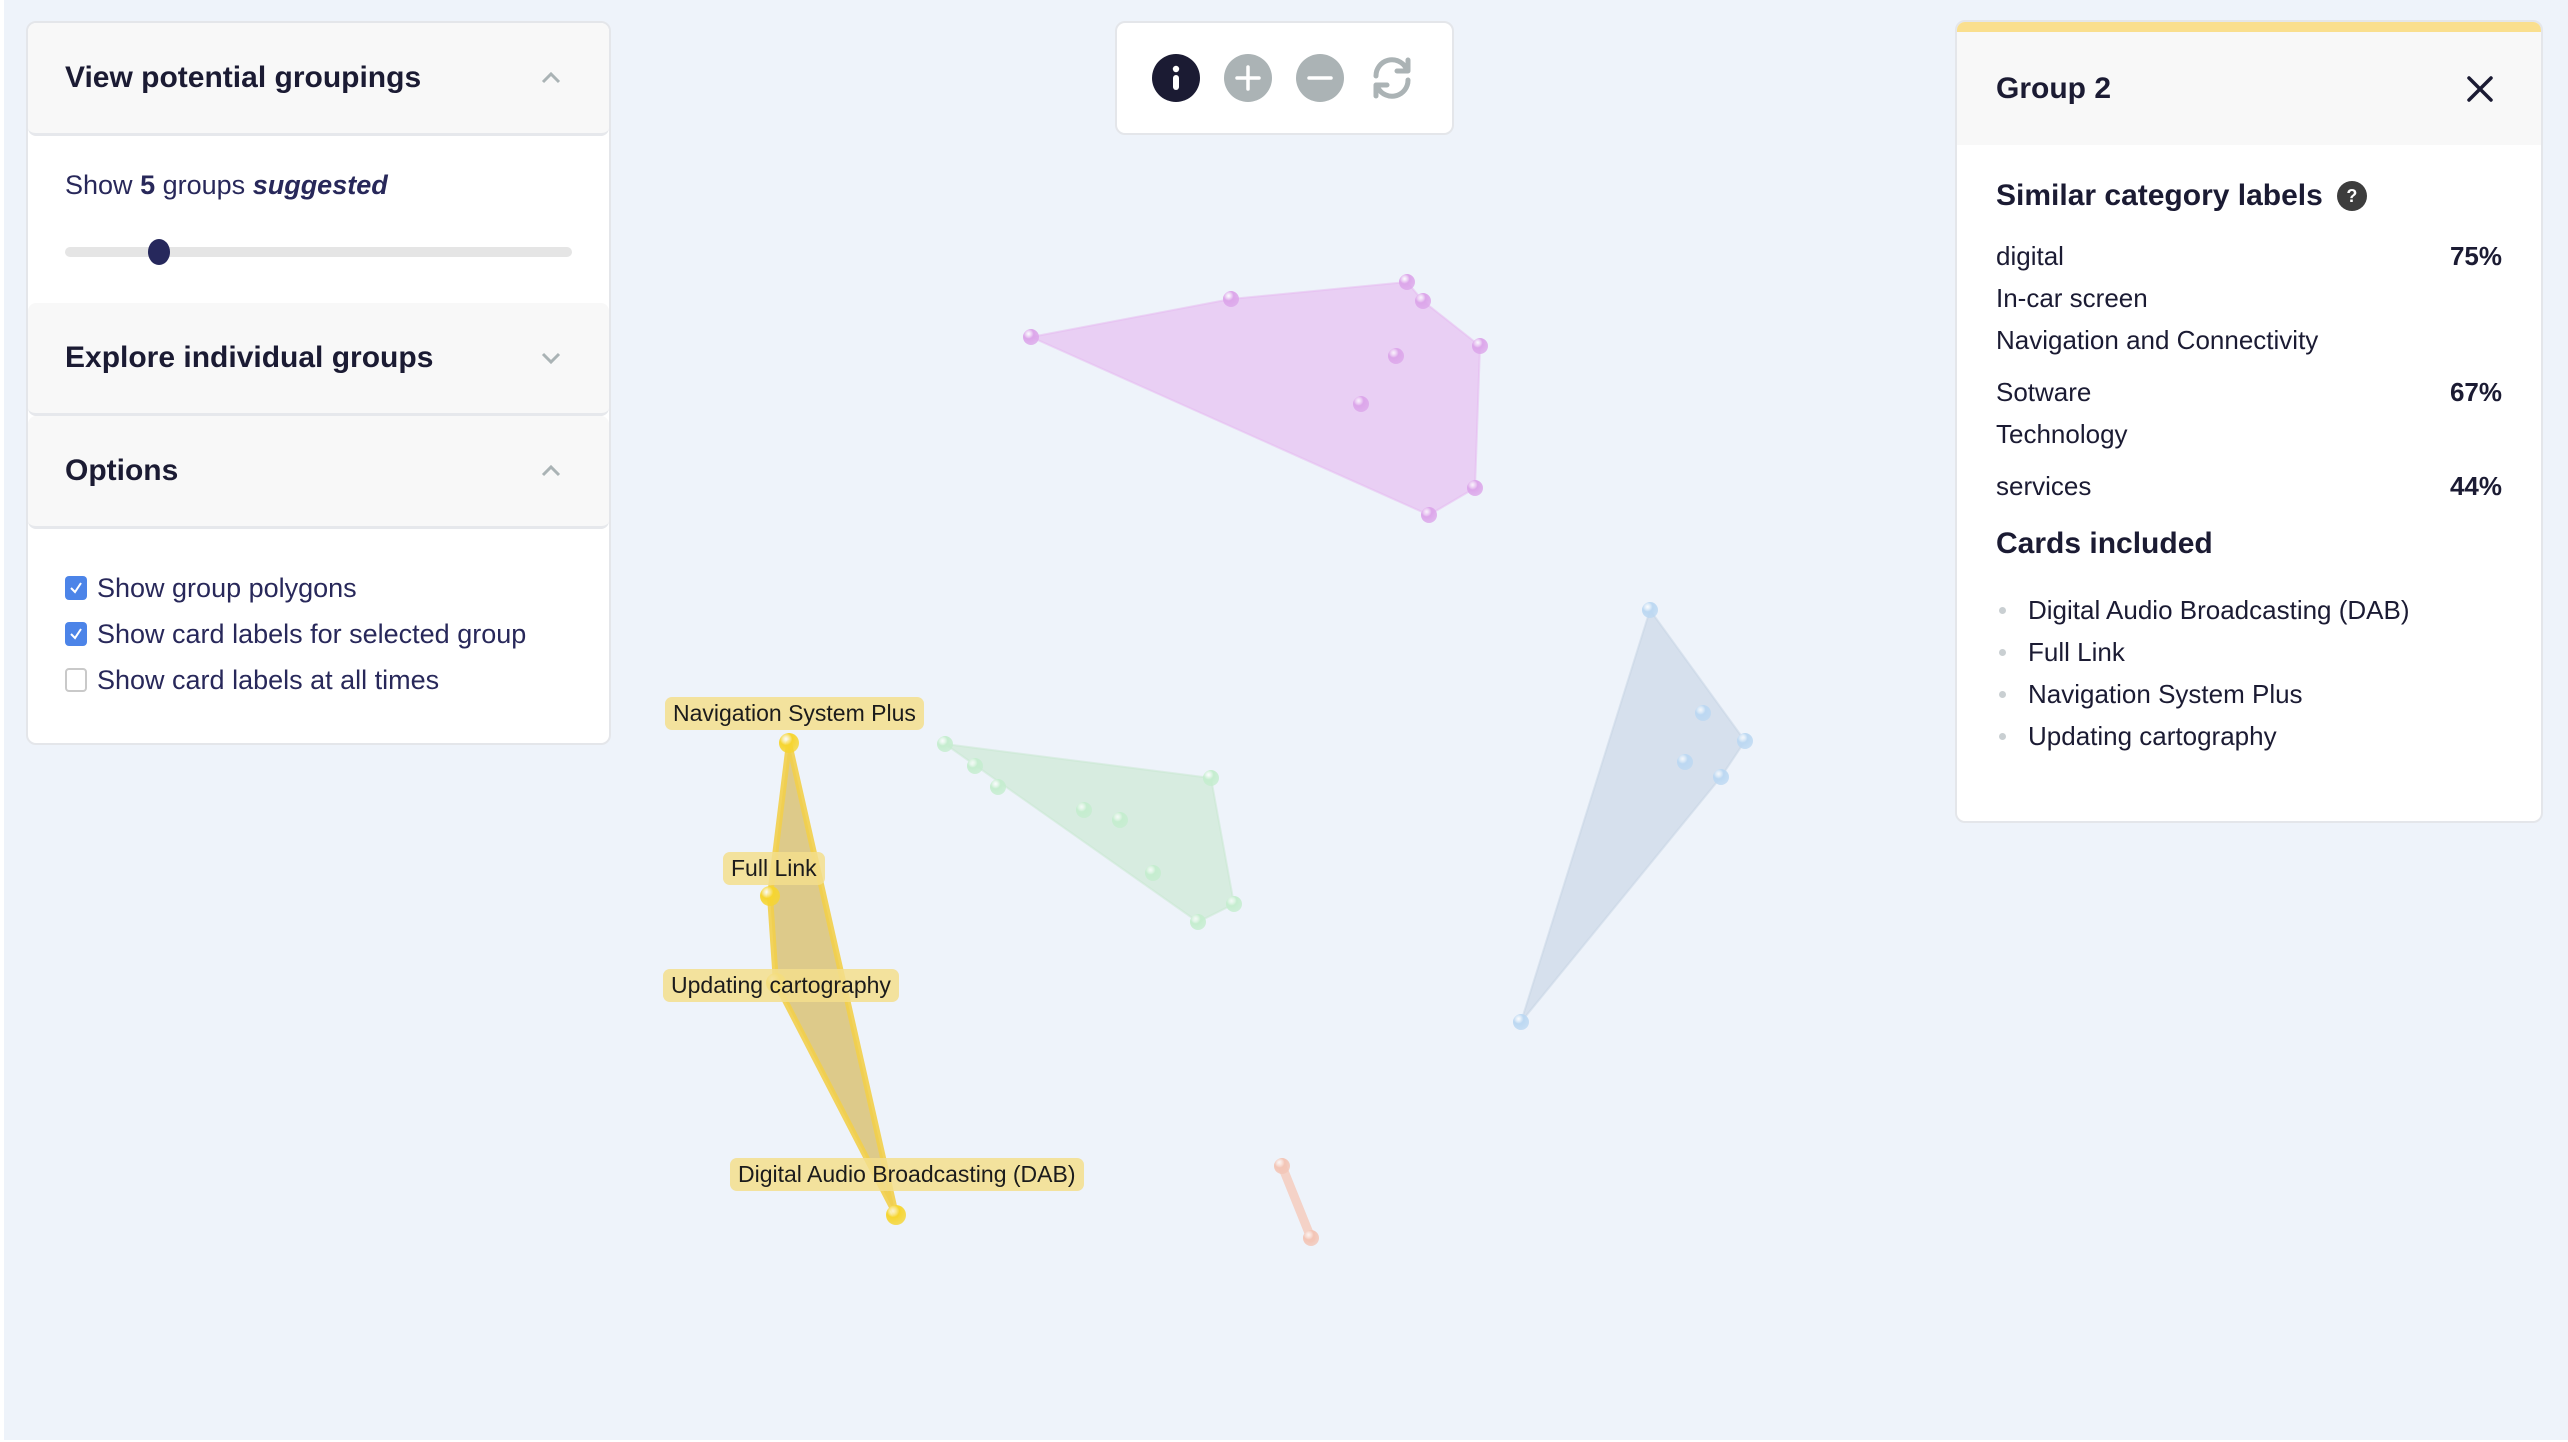  Describe the element at coordinates (318, 472) in the screenshot. I see `accordion-options: Options` at that location.